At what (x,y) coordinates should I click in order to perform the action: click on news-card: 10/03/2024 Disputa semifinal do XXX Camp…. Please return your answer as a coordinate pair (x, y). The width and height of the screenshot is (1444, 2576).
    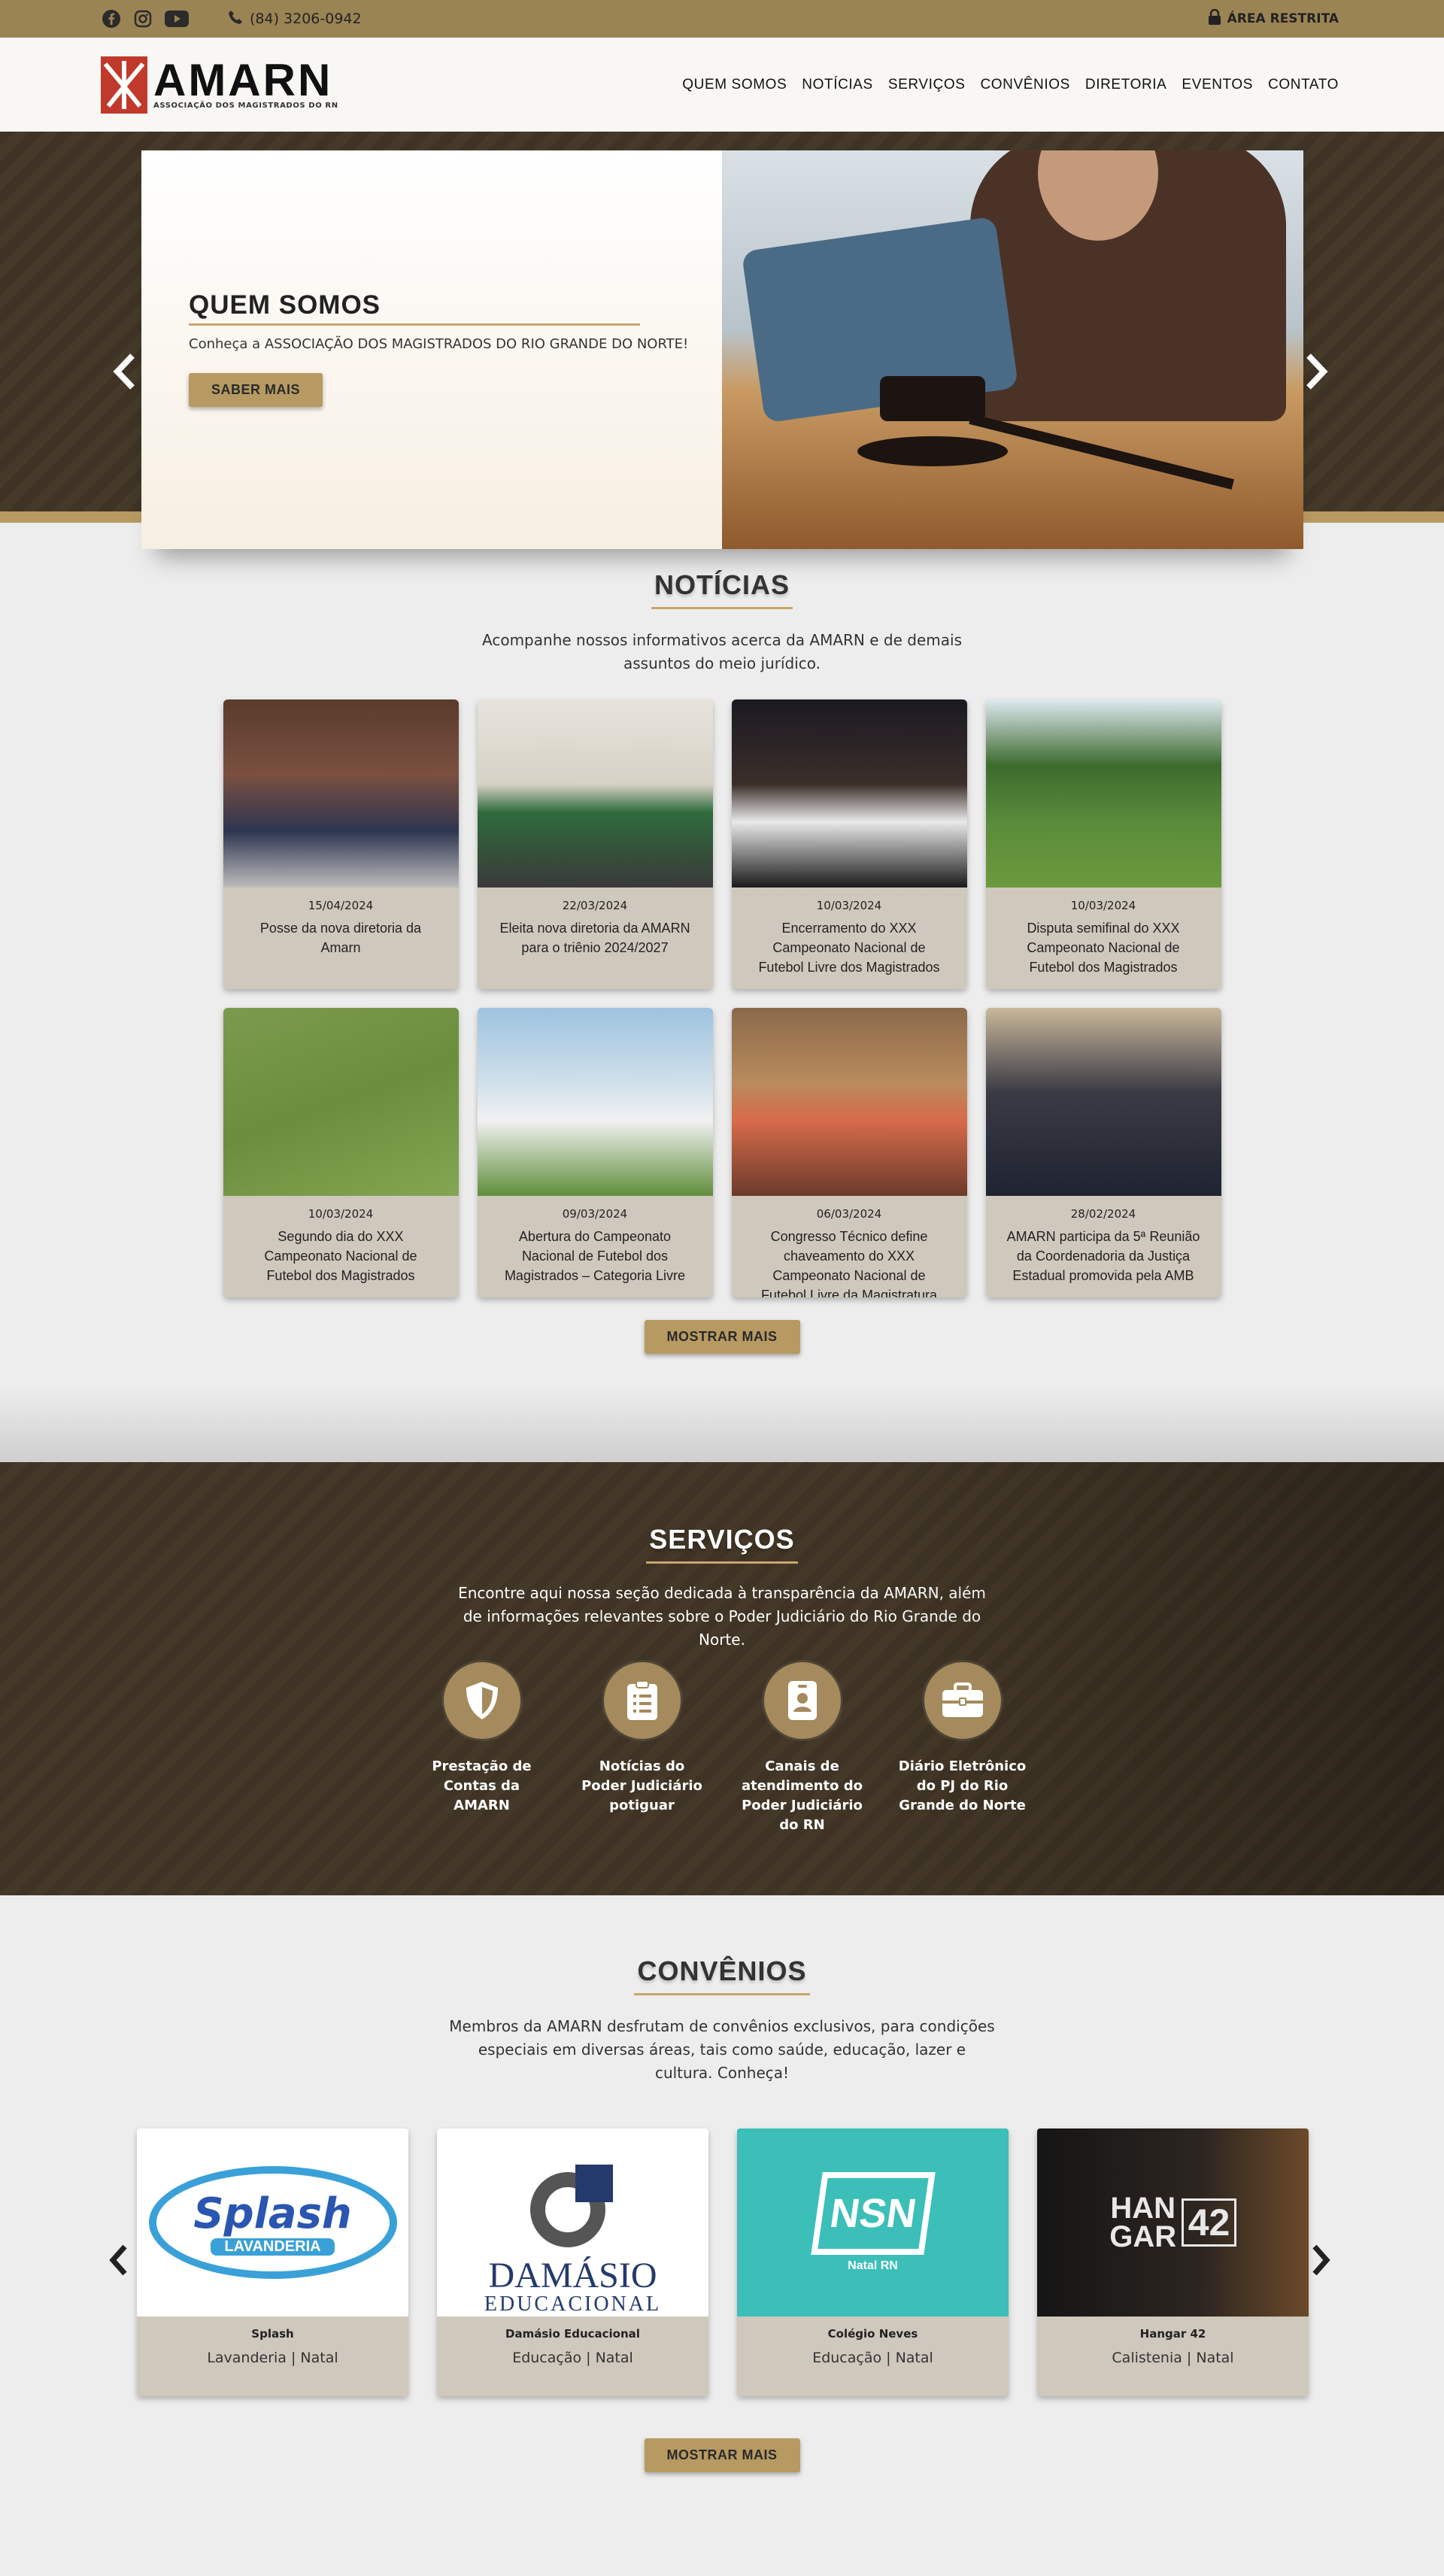
    Looking at the image, I should click on (1103, 844).